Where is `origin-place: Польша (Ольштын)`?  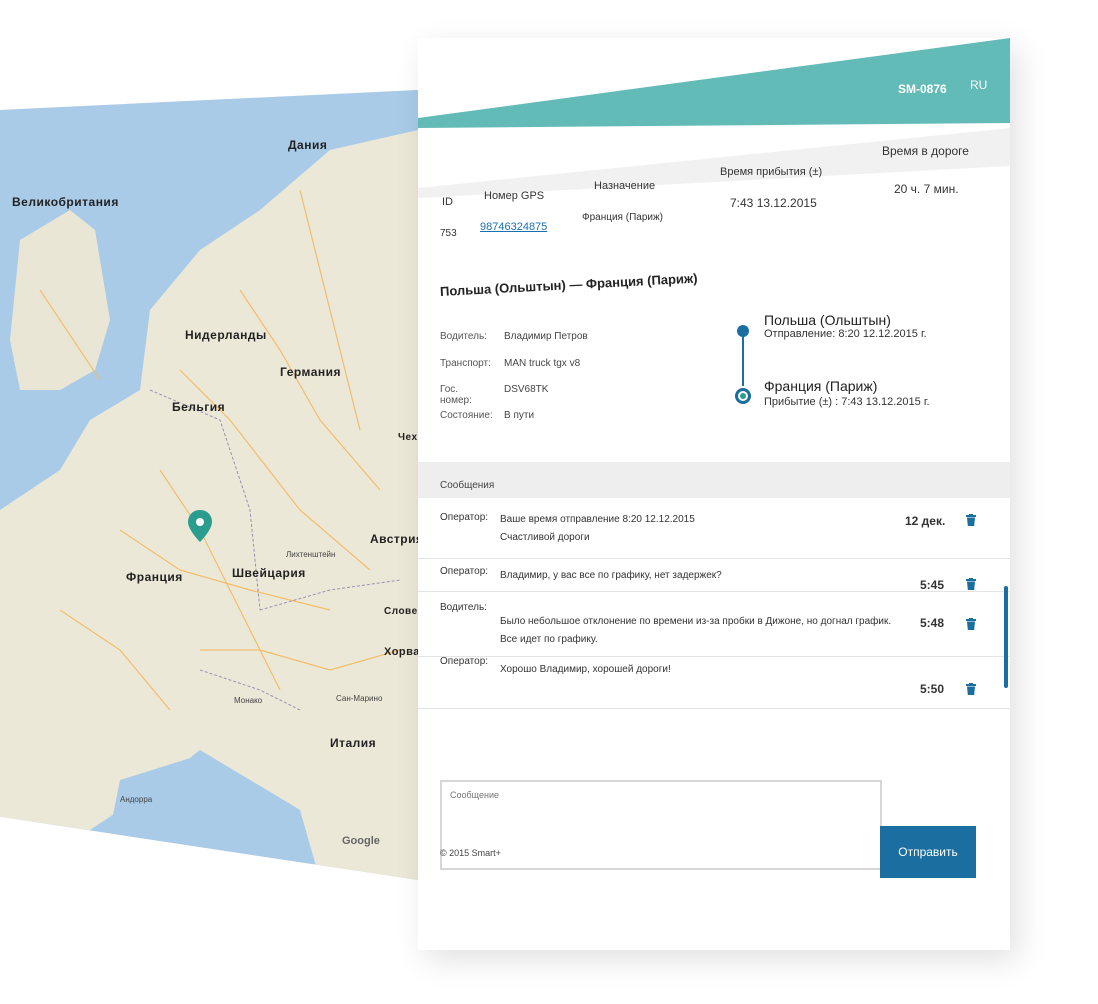
origin-place: Польша (Ольштын) is located at coordinates (827, 320).